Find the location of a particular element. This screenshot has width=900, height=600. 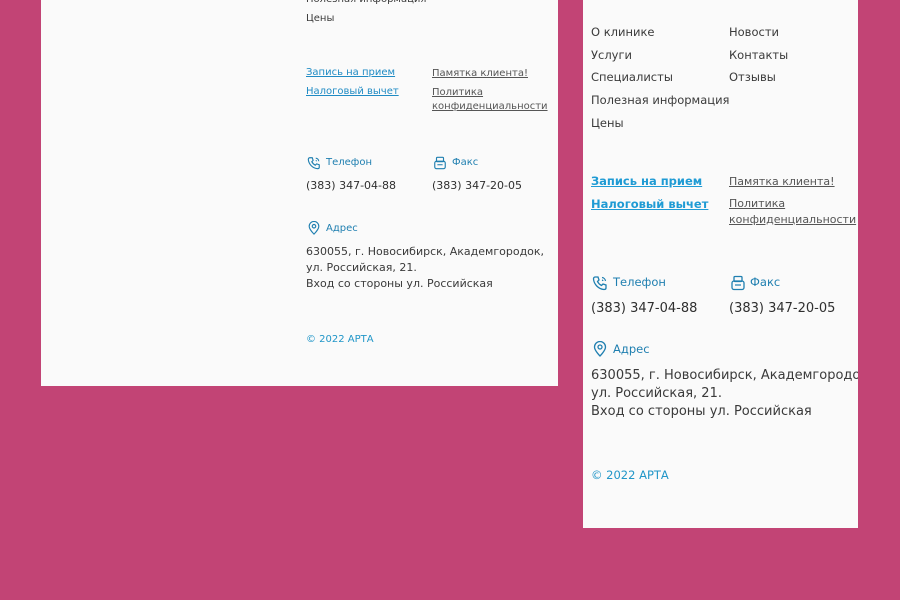

nav-link-services: Услуги is located at coordinates (611, 55).